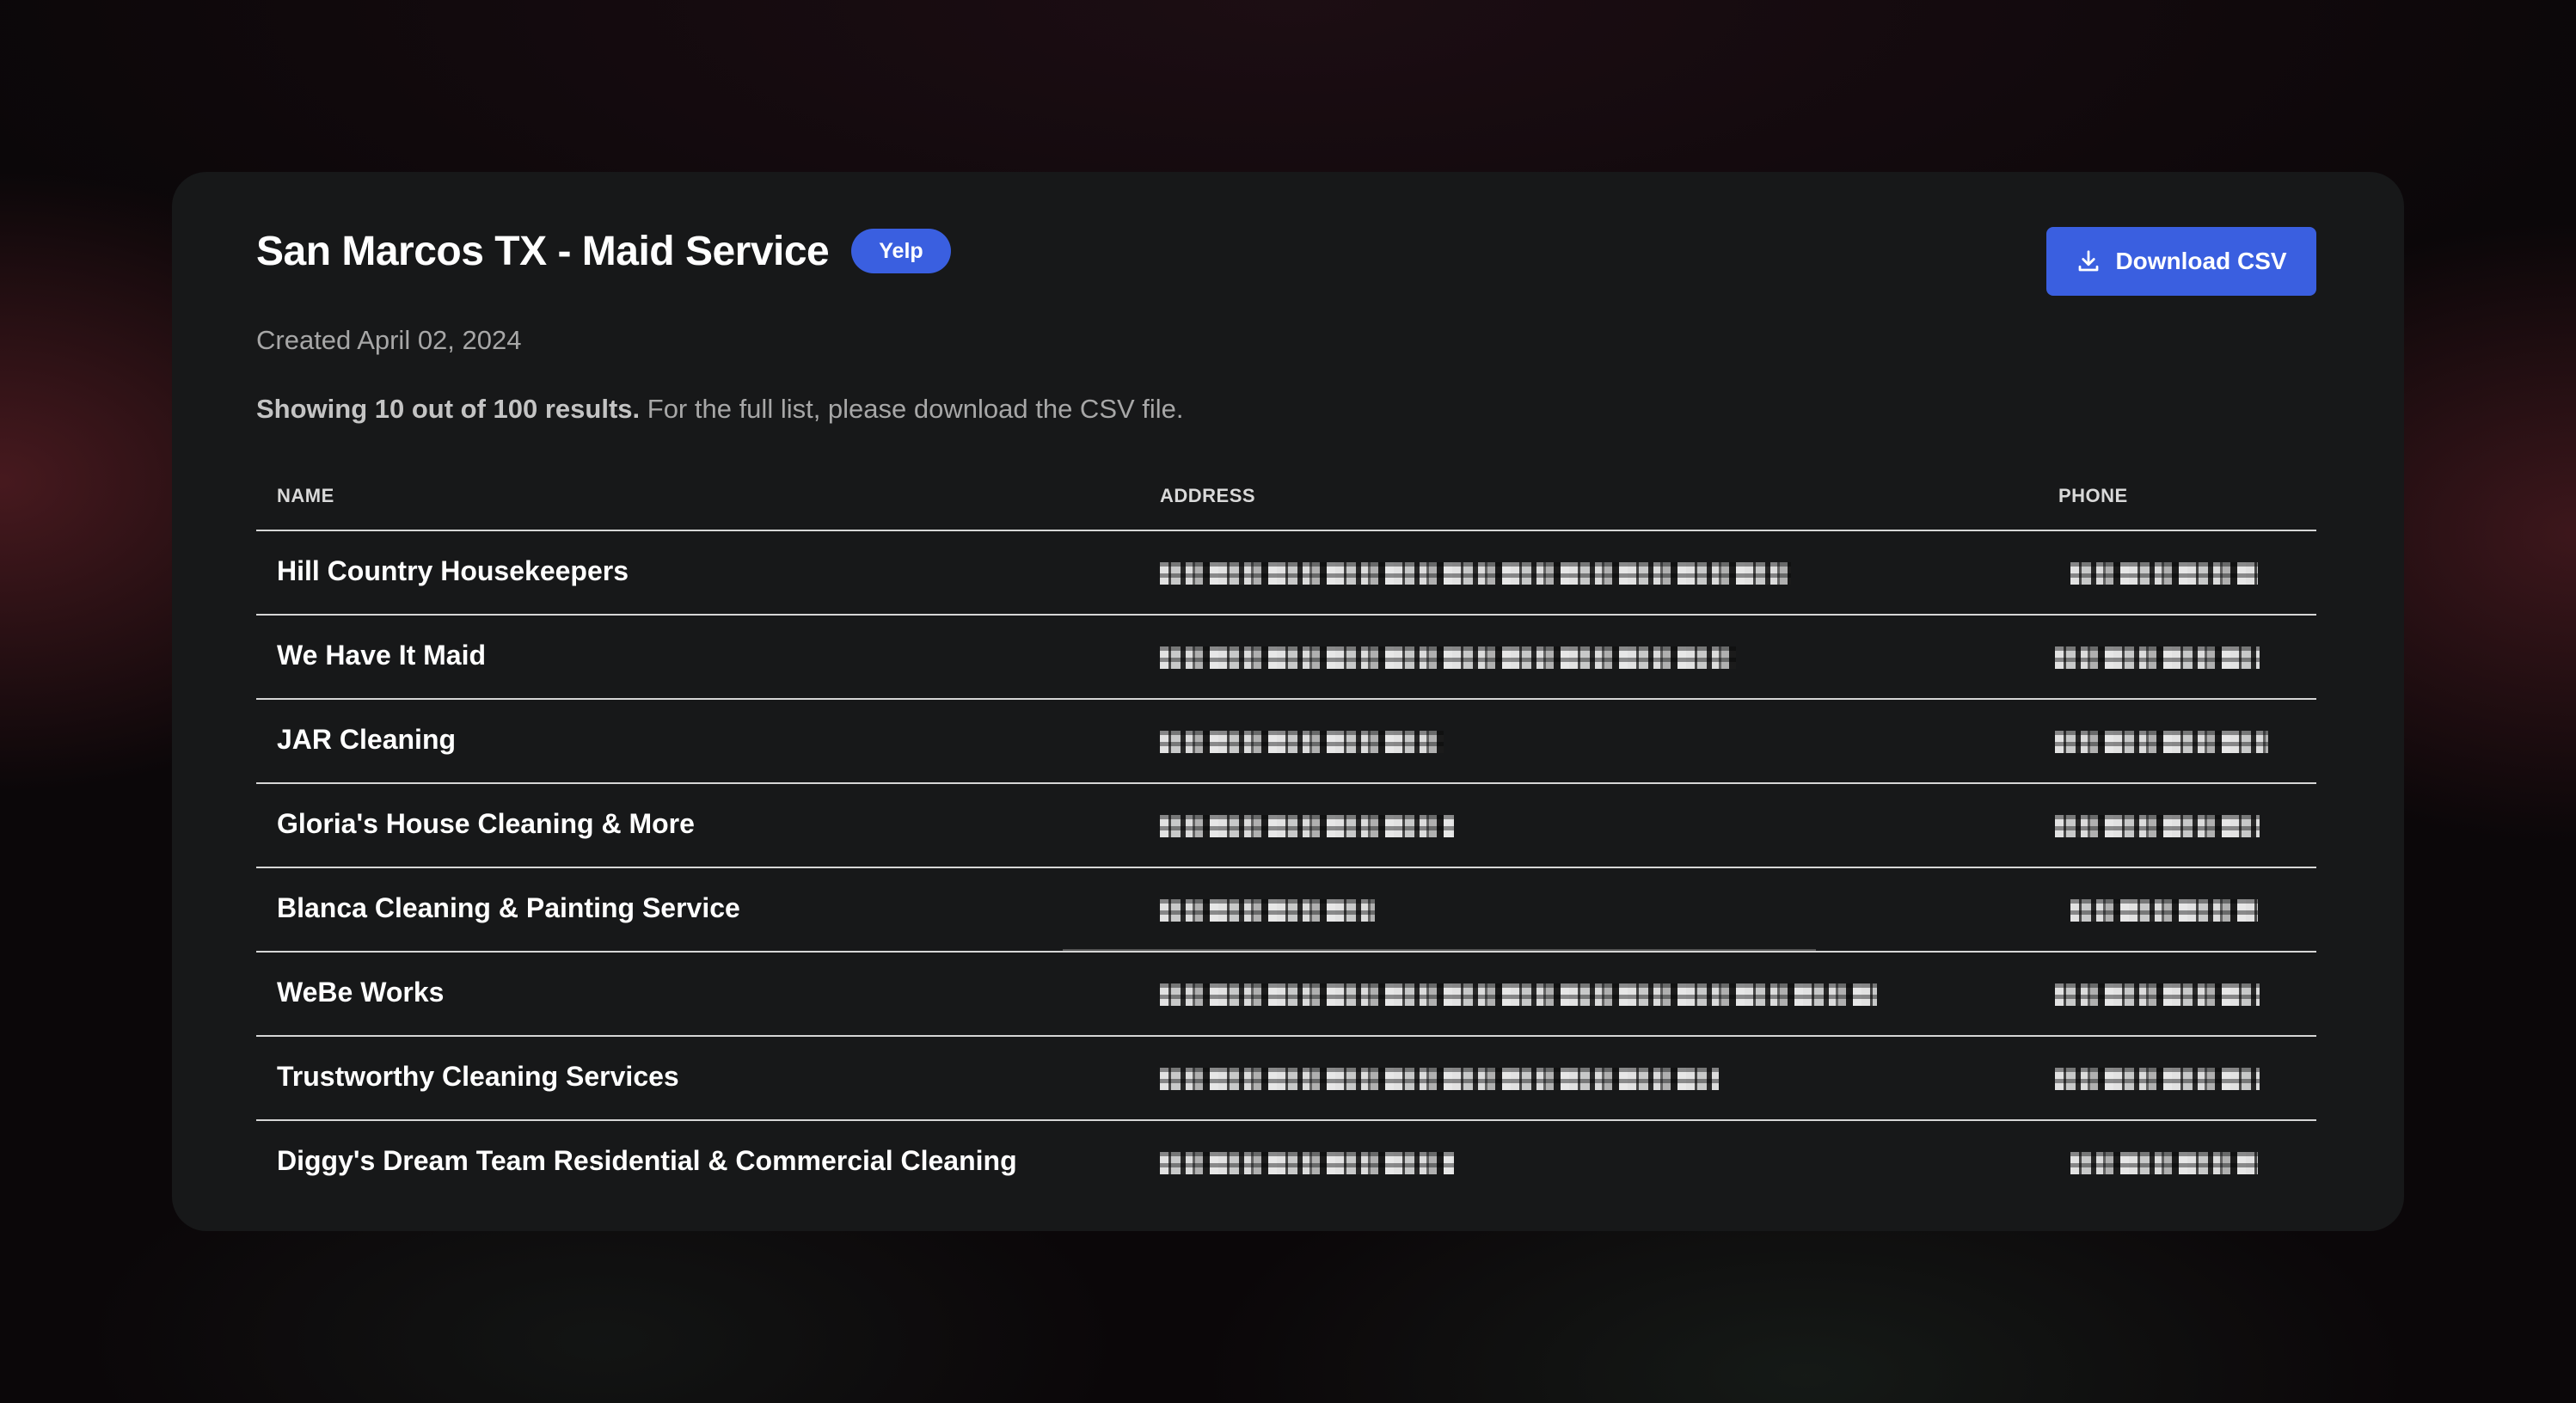  I want to click on results-count: Showing 10 out of 100 results., so click(448, 409).